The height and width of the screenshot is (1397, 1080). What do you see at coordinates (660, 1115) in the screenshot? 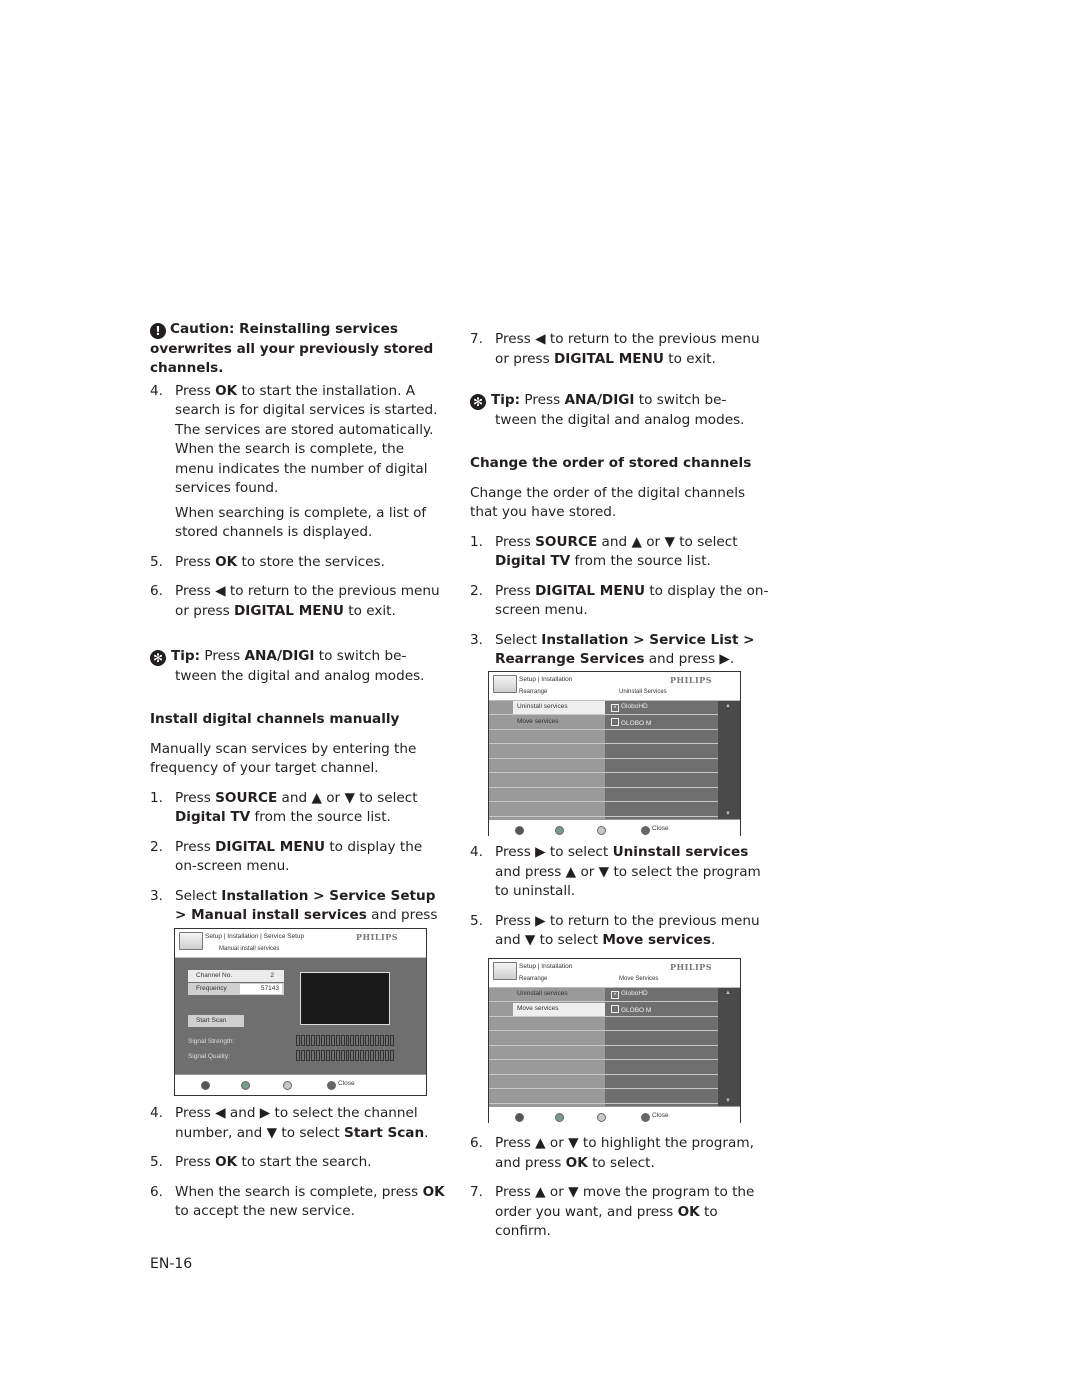
I see `close-label: Close` at bounding box center [660, 1115].